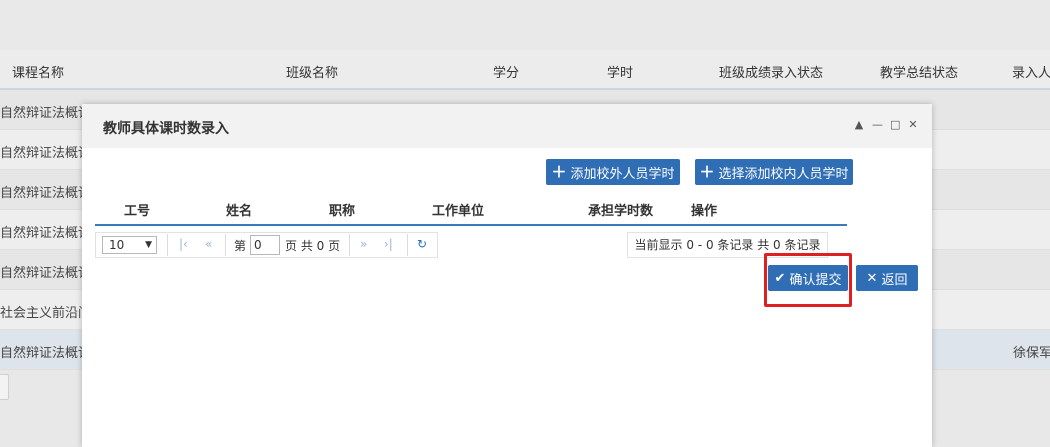  I want to click on col-actions: 操作, so click(704, 211).